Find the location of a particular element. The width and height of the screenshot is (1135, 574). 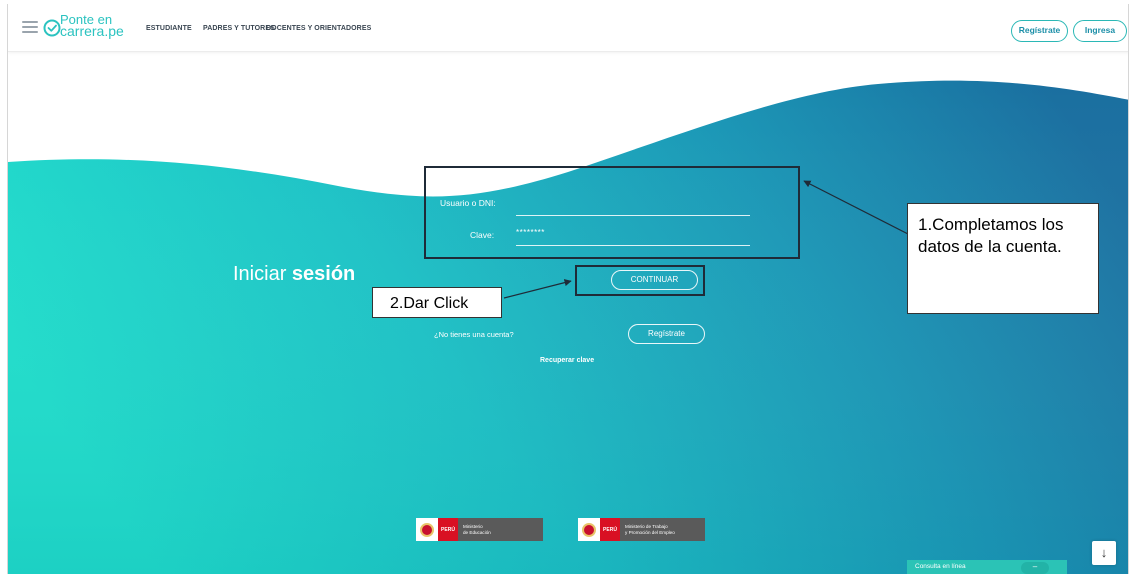

login-top-button: Ingresa is located at coordinates (1100, 31).